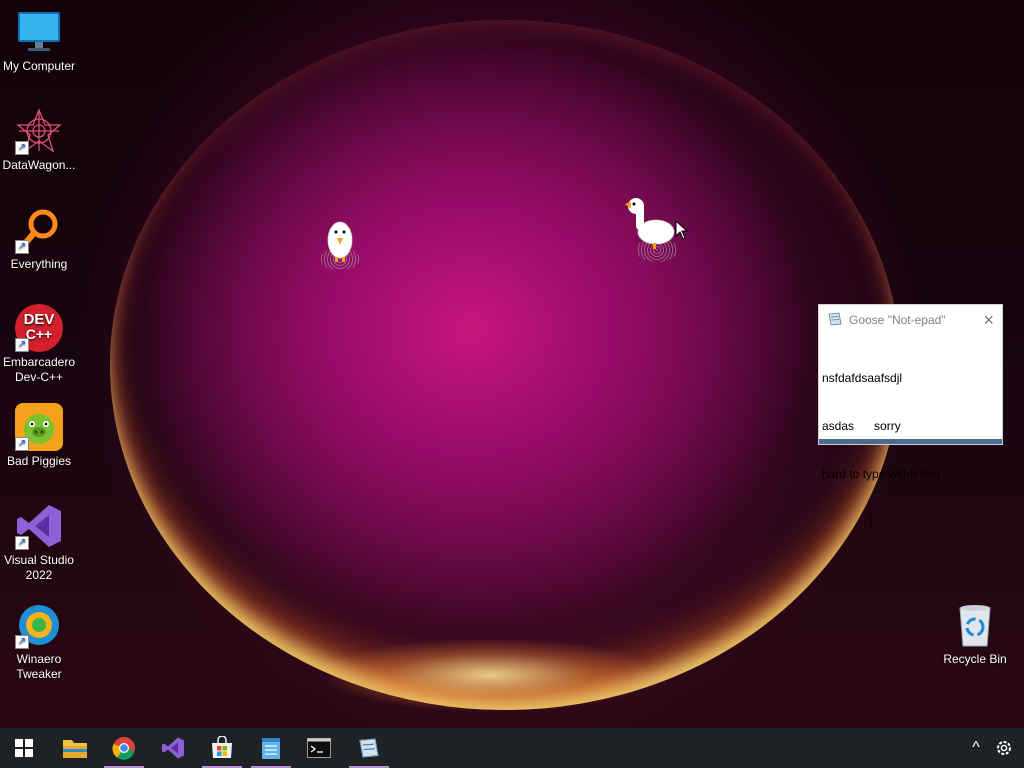 The width and height of the screenshot is (1024, 768). I want to click on monitor-icon, so click(39, 32).